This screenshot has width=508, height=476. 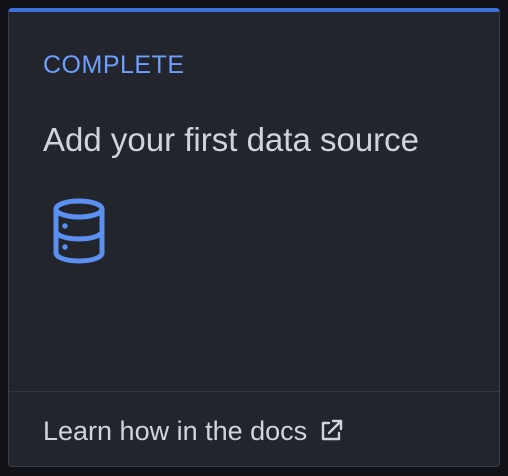 I want to click on database-icon, so click(x=79, y=231).